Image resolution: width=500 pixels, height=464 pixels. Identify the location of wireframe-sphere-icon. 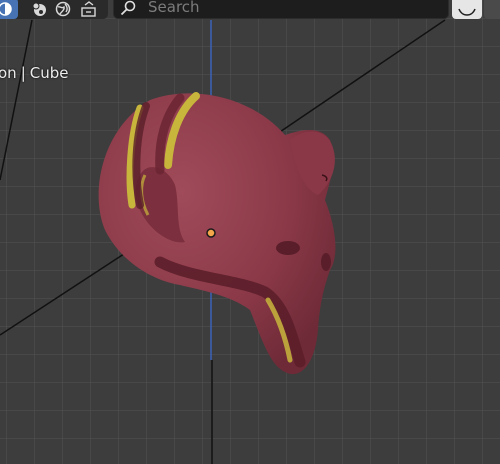
(6, 8).